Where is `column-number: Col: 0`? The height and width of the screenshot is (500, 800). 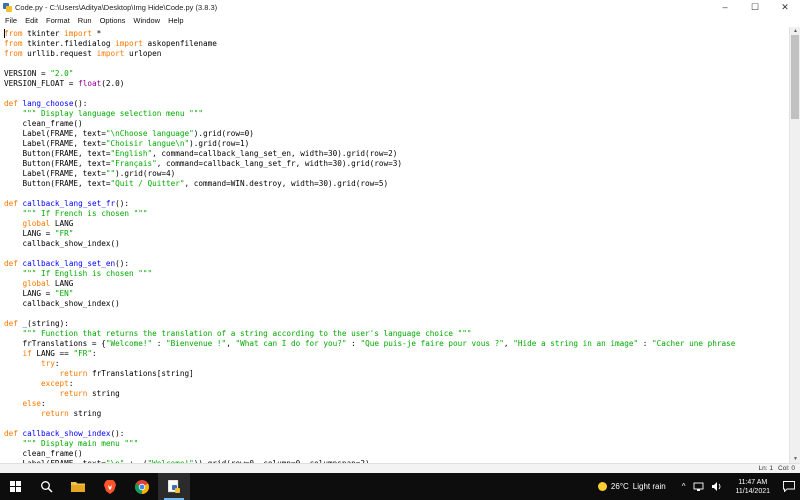 column-number: Col: 0 is located at coordinates (786, 468).